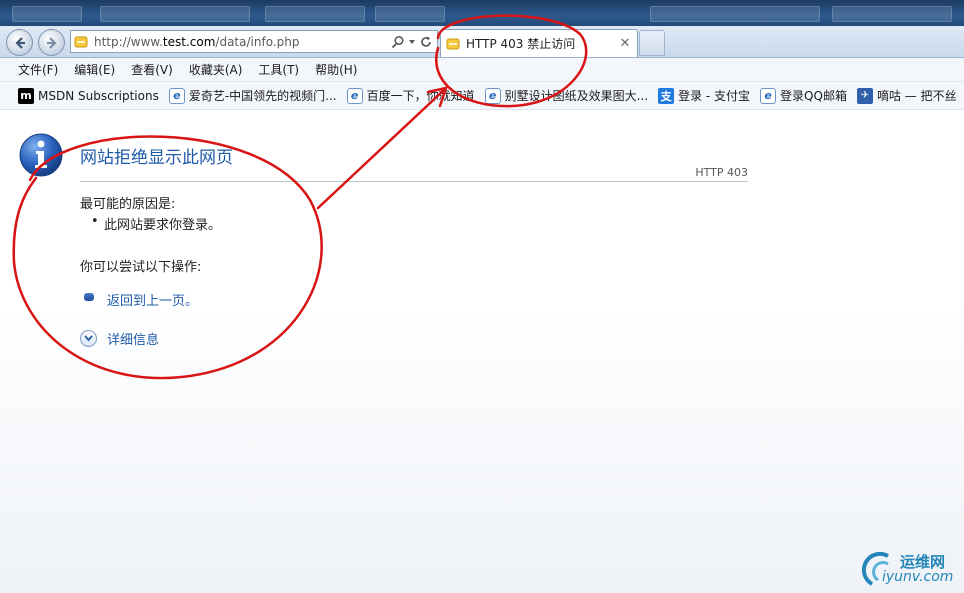 This screenshot has height=593, width=964. Describe the element at coordinates (864, 95) in the screenshot. I see `digu-icon: ✈` at that location.